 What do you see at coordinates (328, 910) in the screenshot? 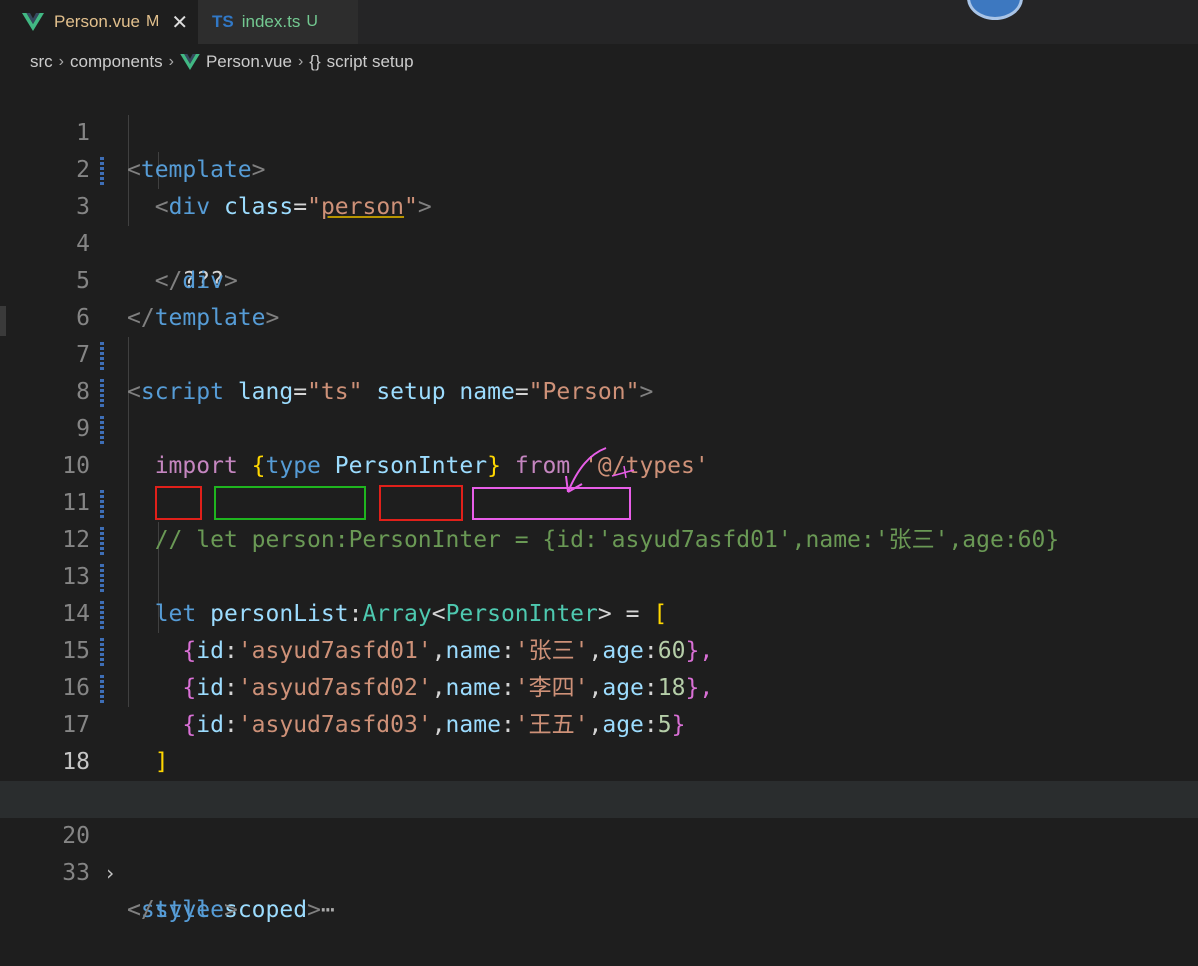
I see `folded-ellipsis: ⋯` at bounding box center [328, 910].